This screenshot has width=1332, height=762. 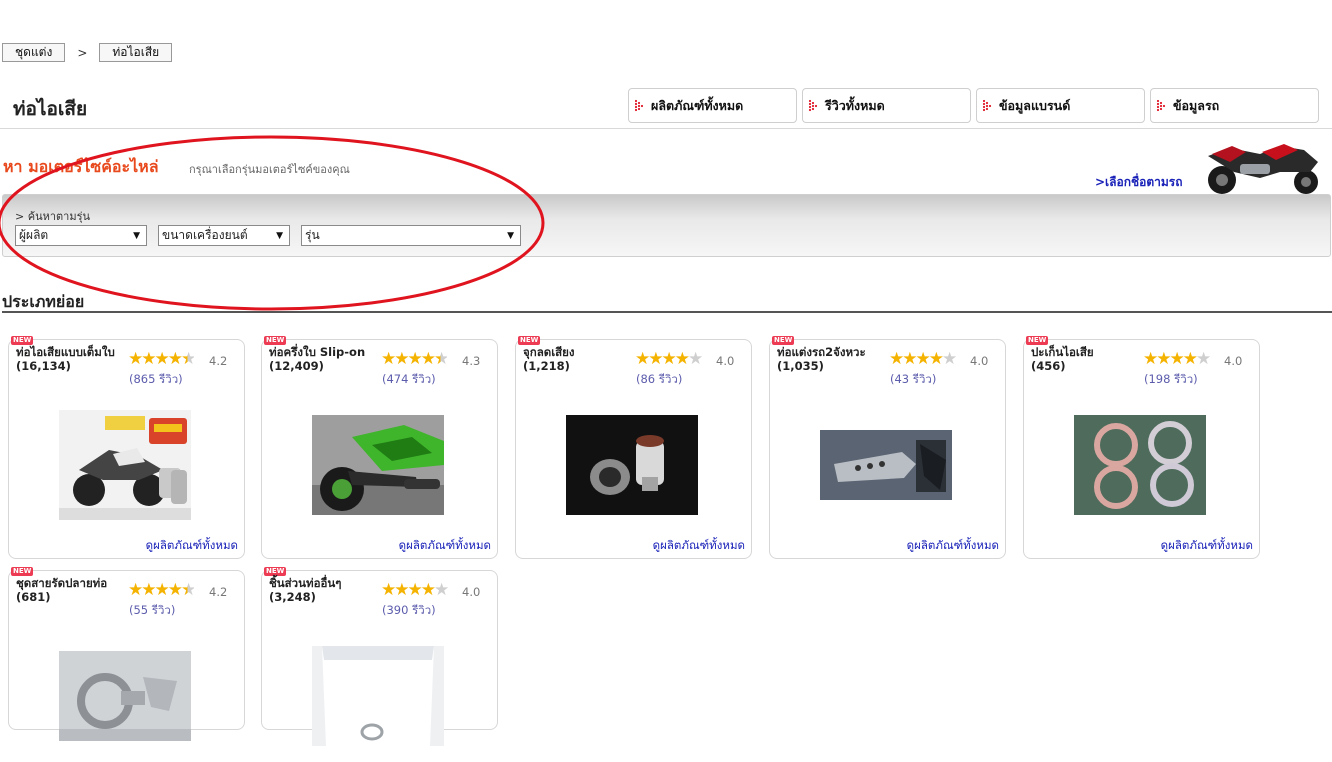 I want to click on rating-value: 4.2, so click(x=218, y=592).